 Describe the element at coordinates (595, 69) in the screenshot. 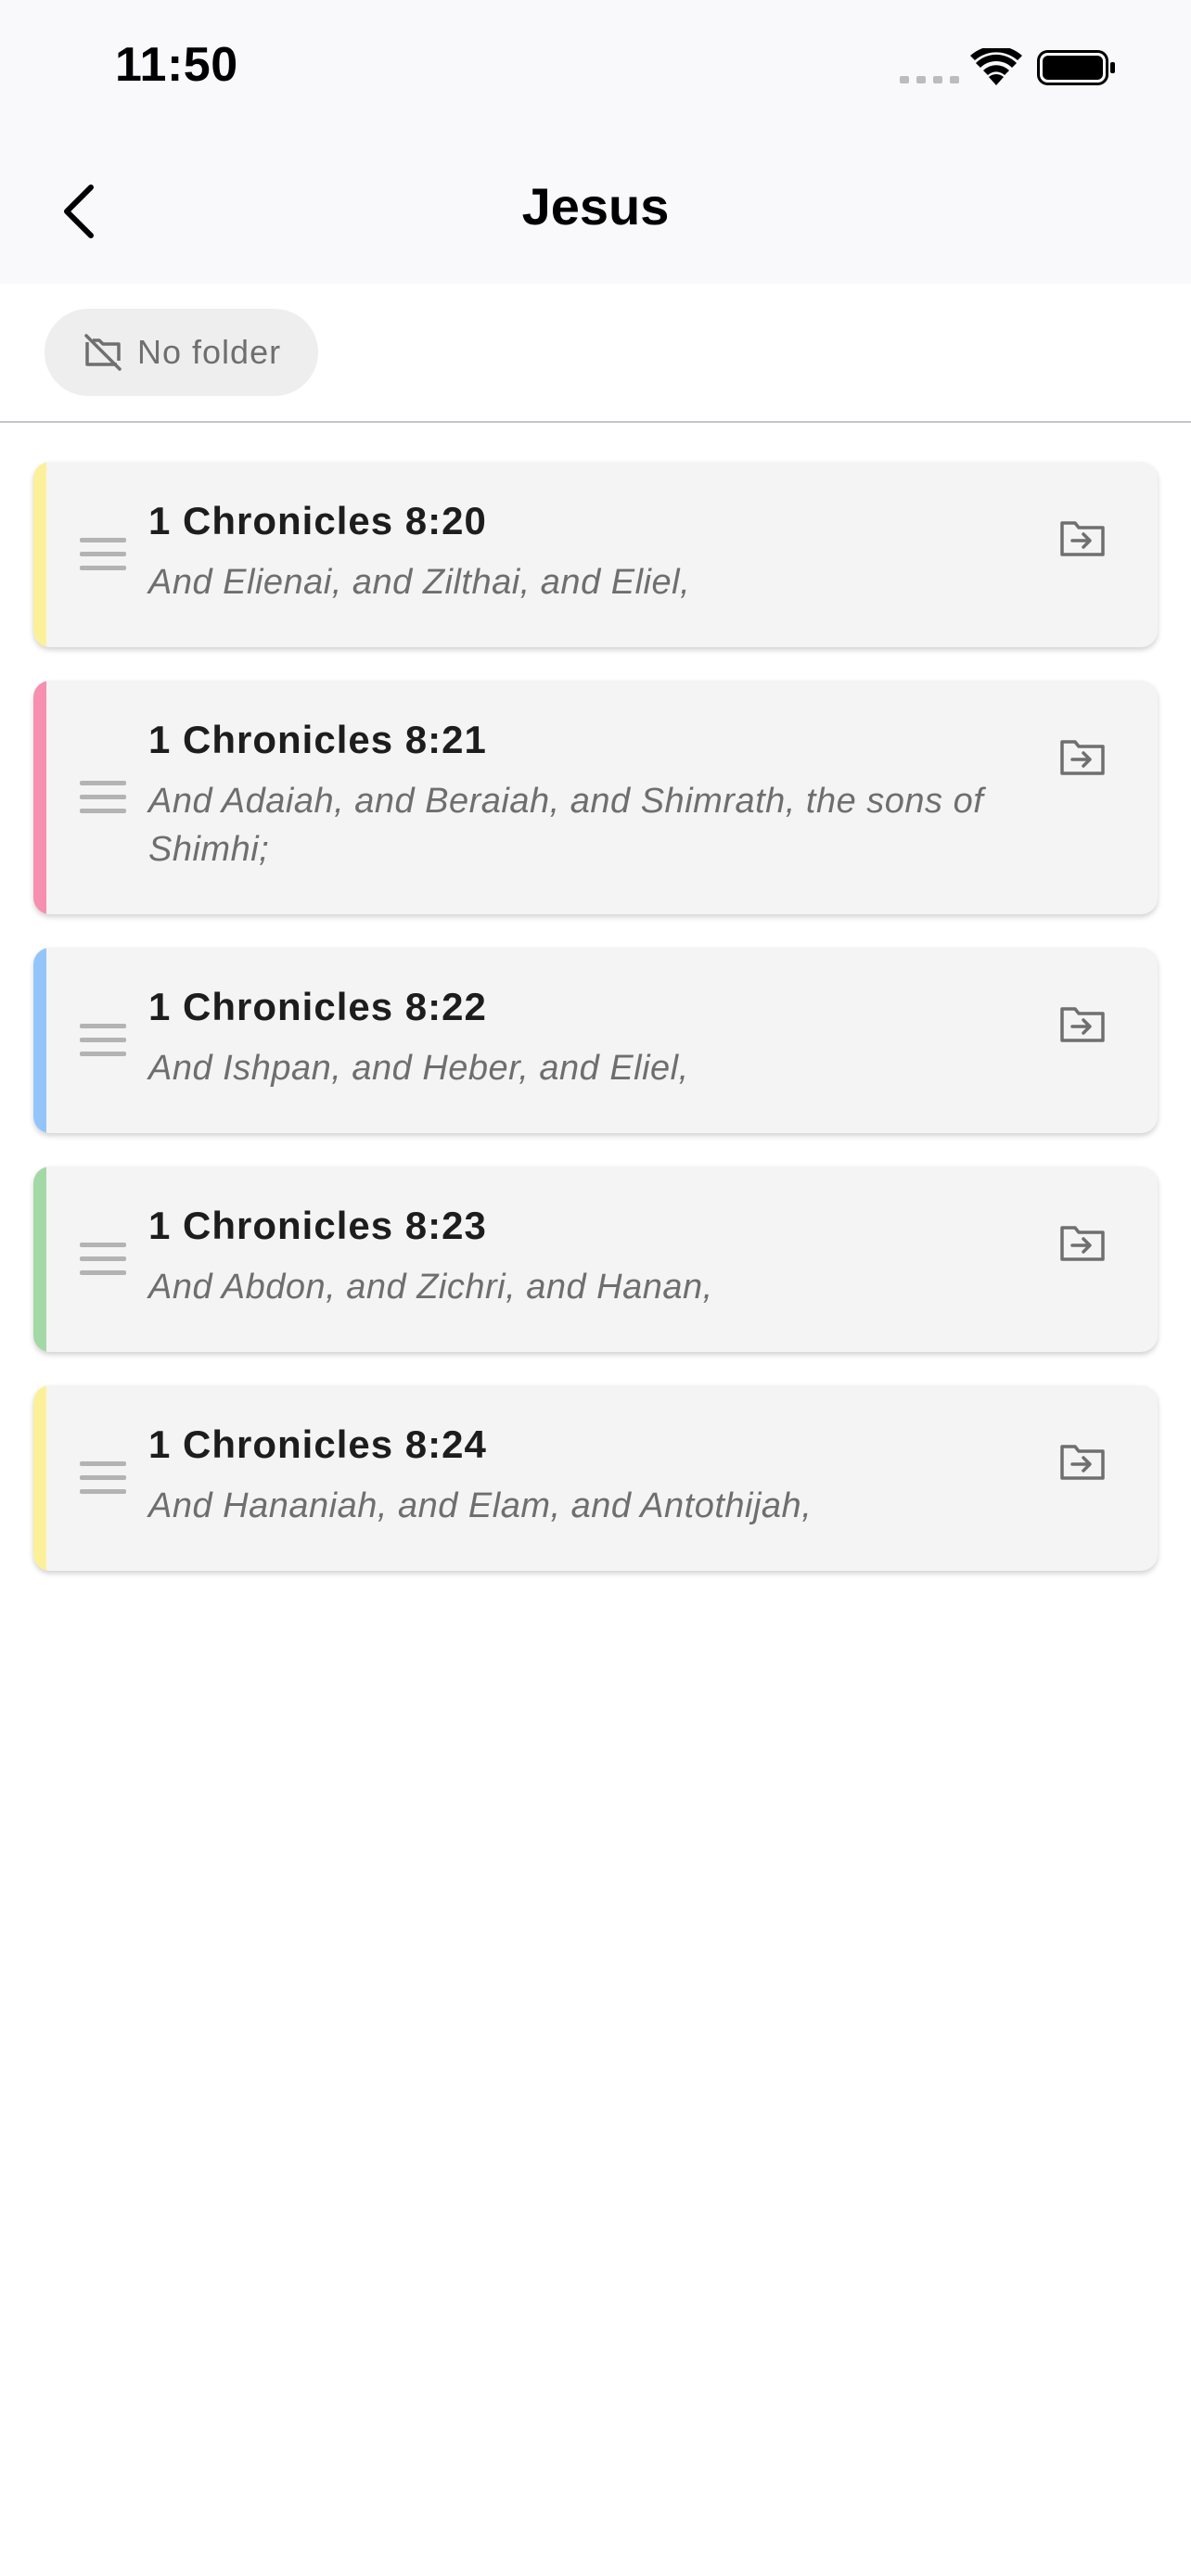

I see `status-bar: 11:50` at that location.